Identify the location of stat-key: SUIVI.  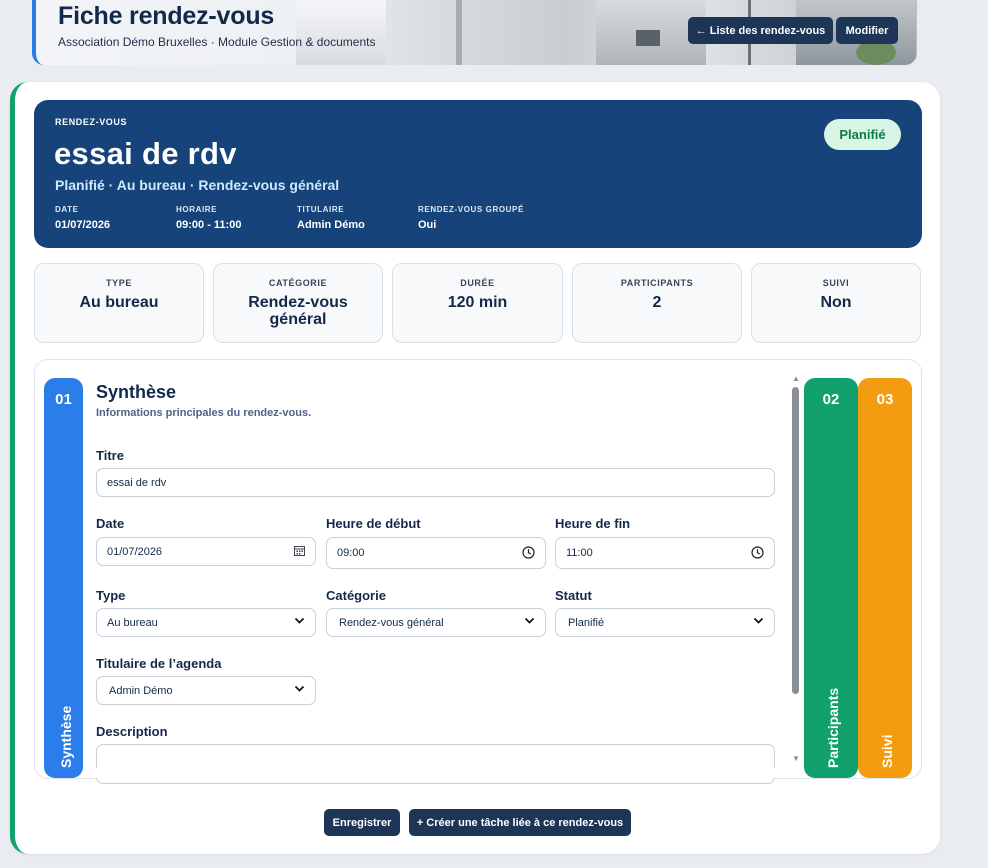
(836, 283).